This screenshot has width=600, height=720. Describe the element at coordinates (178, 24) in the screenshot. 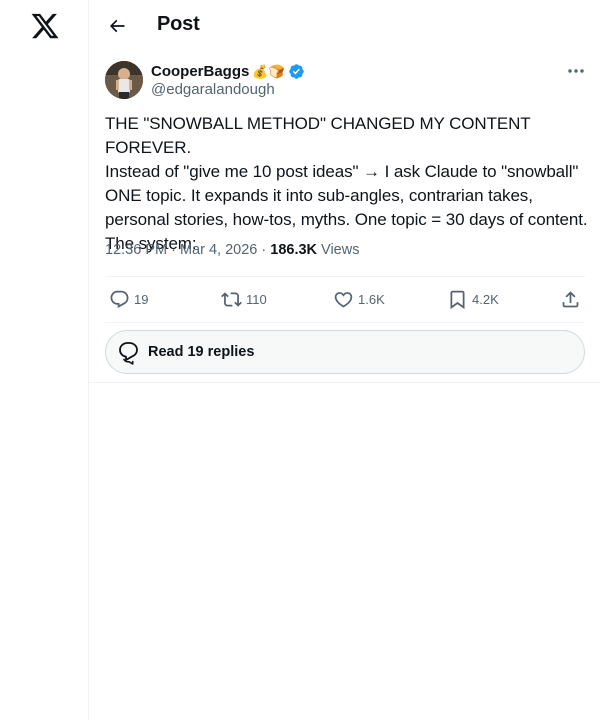

I see `page-title: Post` at that location.